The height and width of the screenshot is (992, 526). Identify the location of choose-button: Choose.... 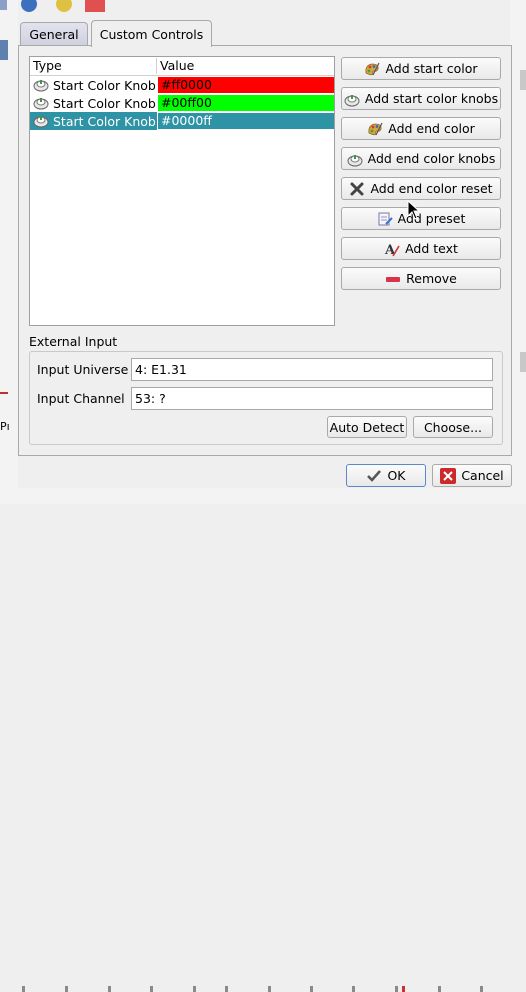
(453, 427).